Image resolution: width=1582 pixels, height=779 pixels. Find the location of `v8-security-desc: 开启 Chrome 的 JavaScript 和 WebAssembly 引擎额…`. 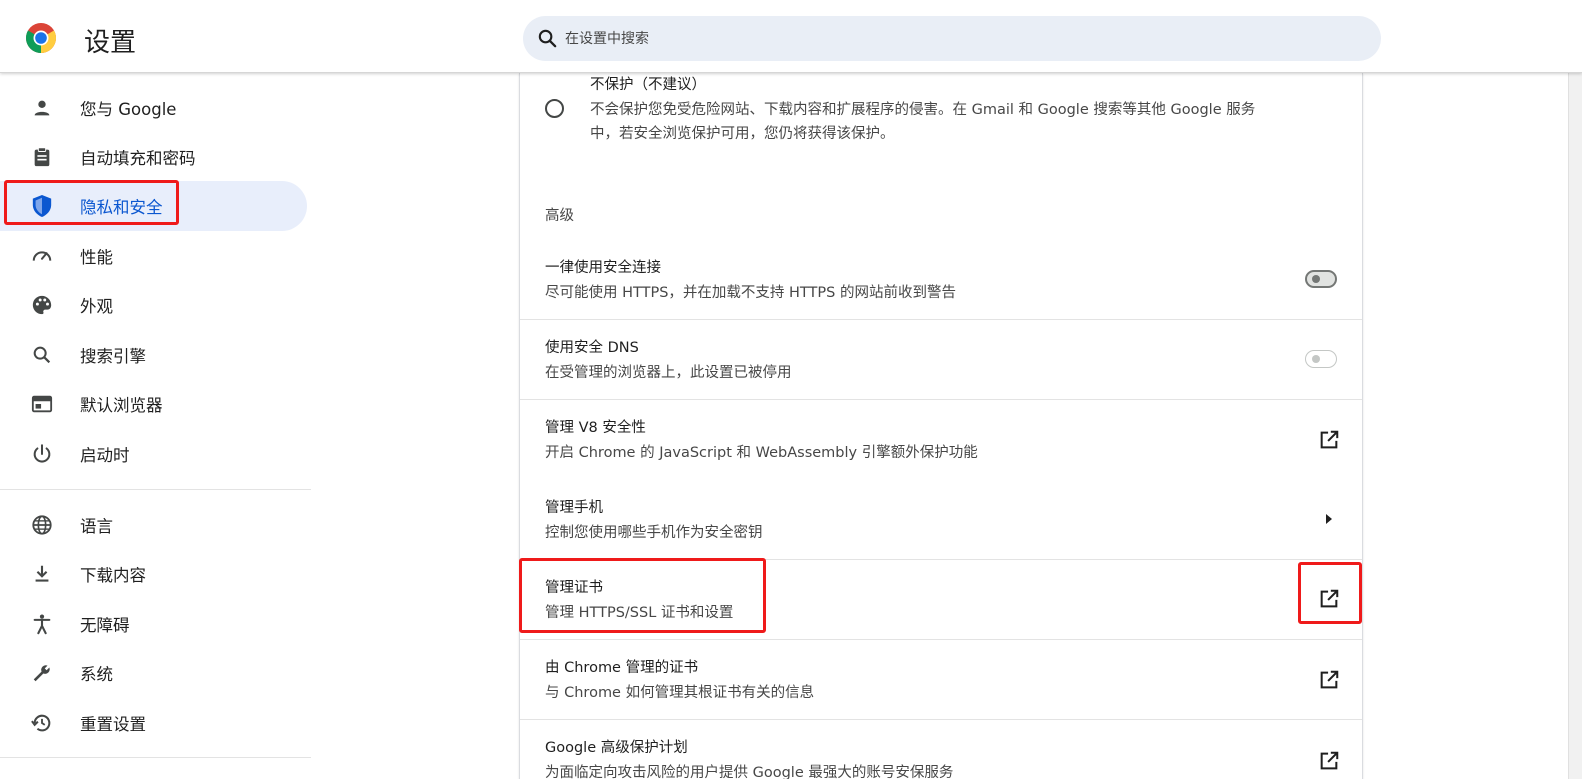

v8-security-desc: 开启 Chrome 的 JavaScript 和 WebAssembly 引擎额… is located at coordinates (761, 453).